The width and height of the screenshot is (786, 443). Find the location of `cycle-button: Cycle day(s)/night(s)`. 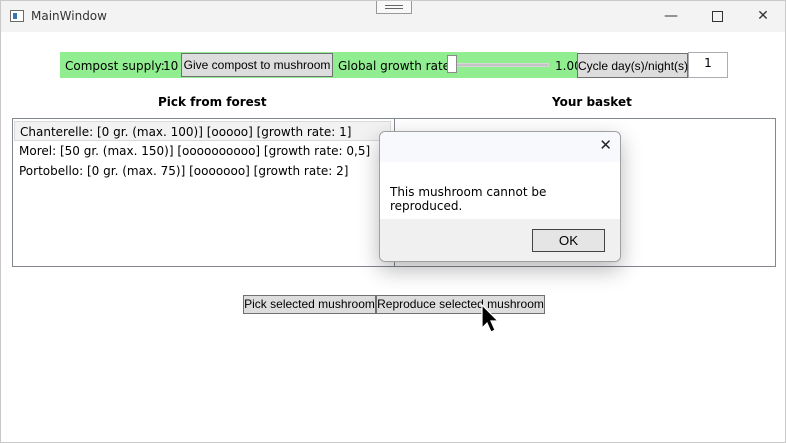

cycle-button: Cycle day(s)/night(s) is located at coordinates (632, 65).